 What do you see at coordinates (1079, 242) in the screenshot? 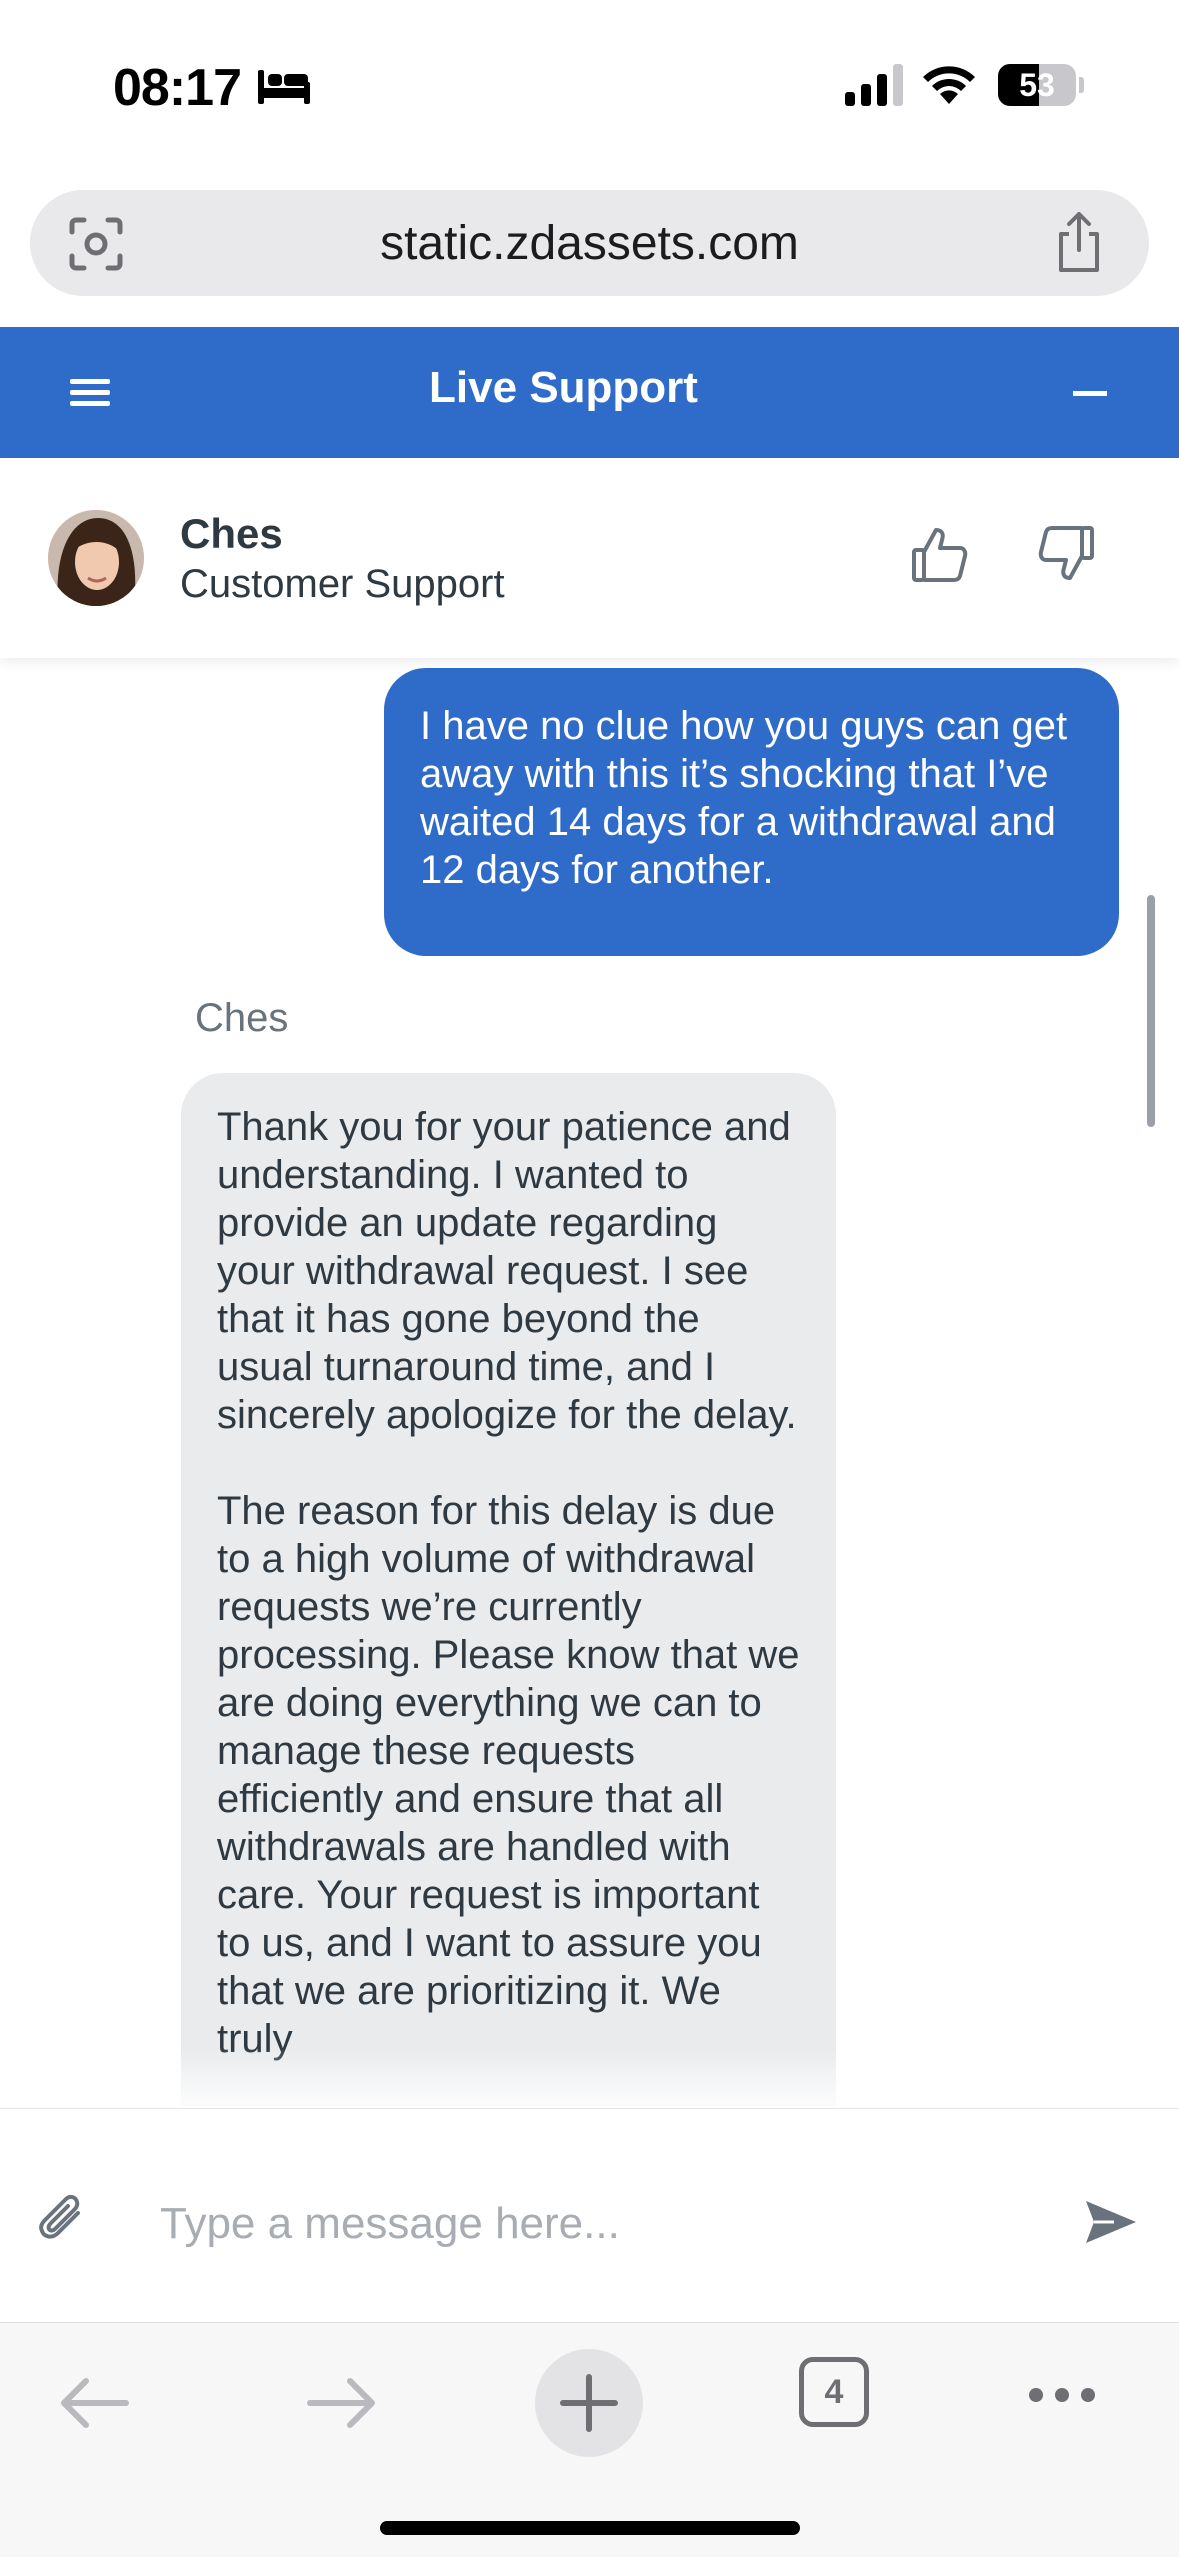
I see `share-icon` at bounding box center [1079, 242].